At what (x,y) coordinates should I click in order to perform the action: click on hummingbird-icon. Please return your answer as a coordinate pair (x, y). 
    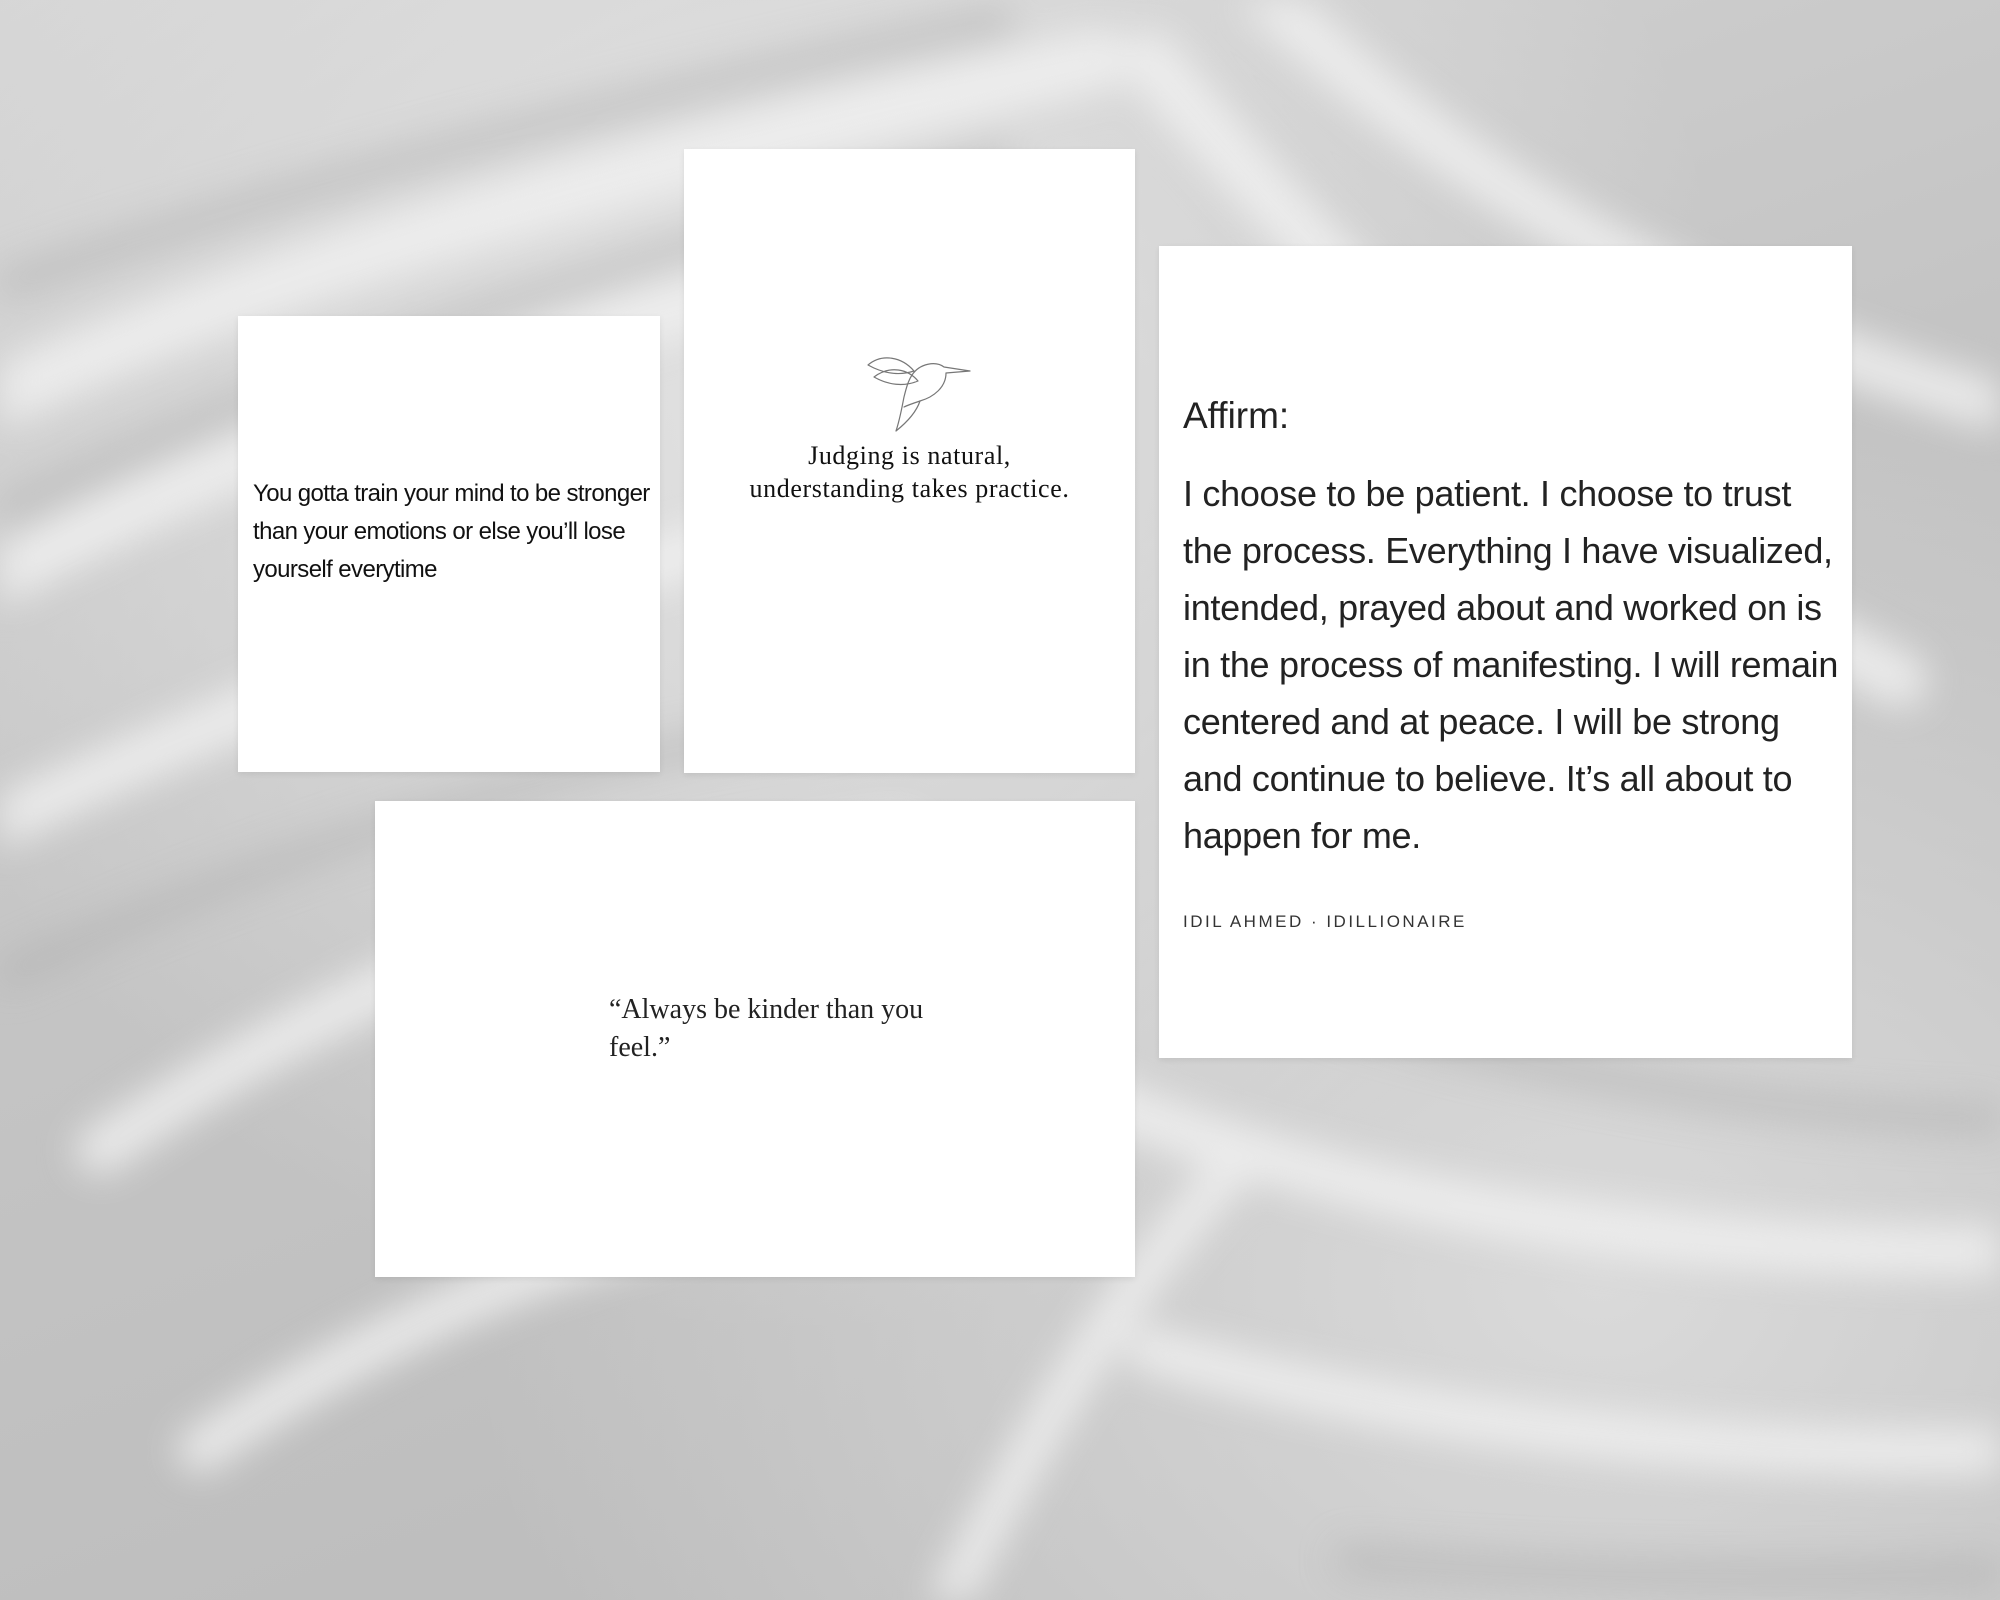
    Looking at the image, I should click on (919, 394).